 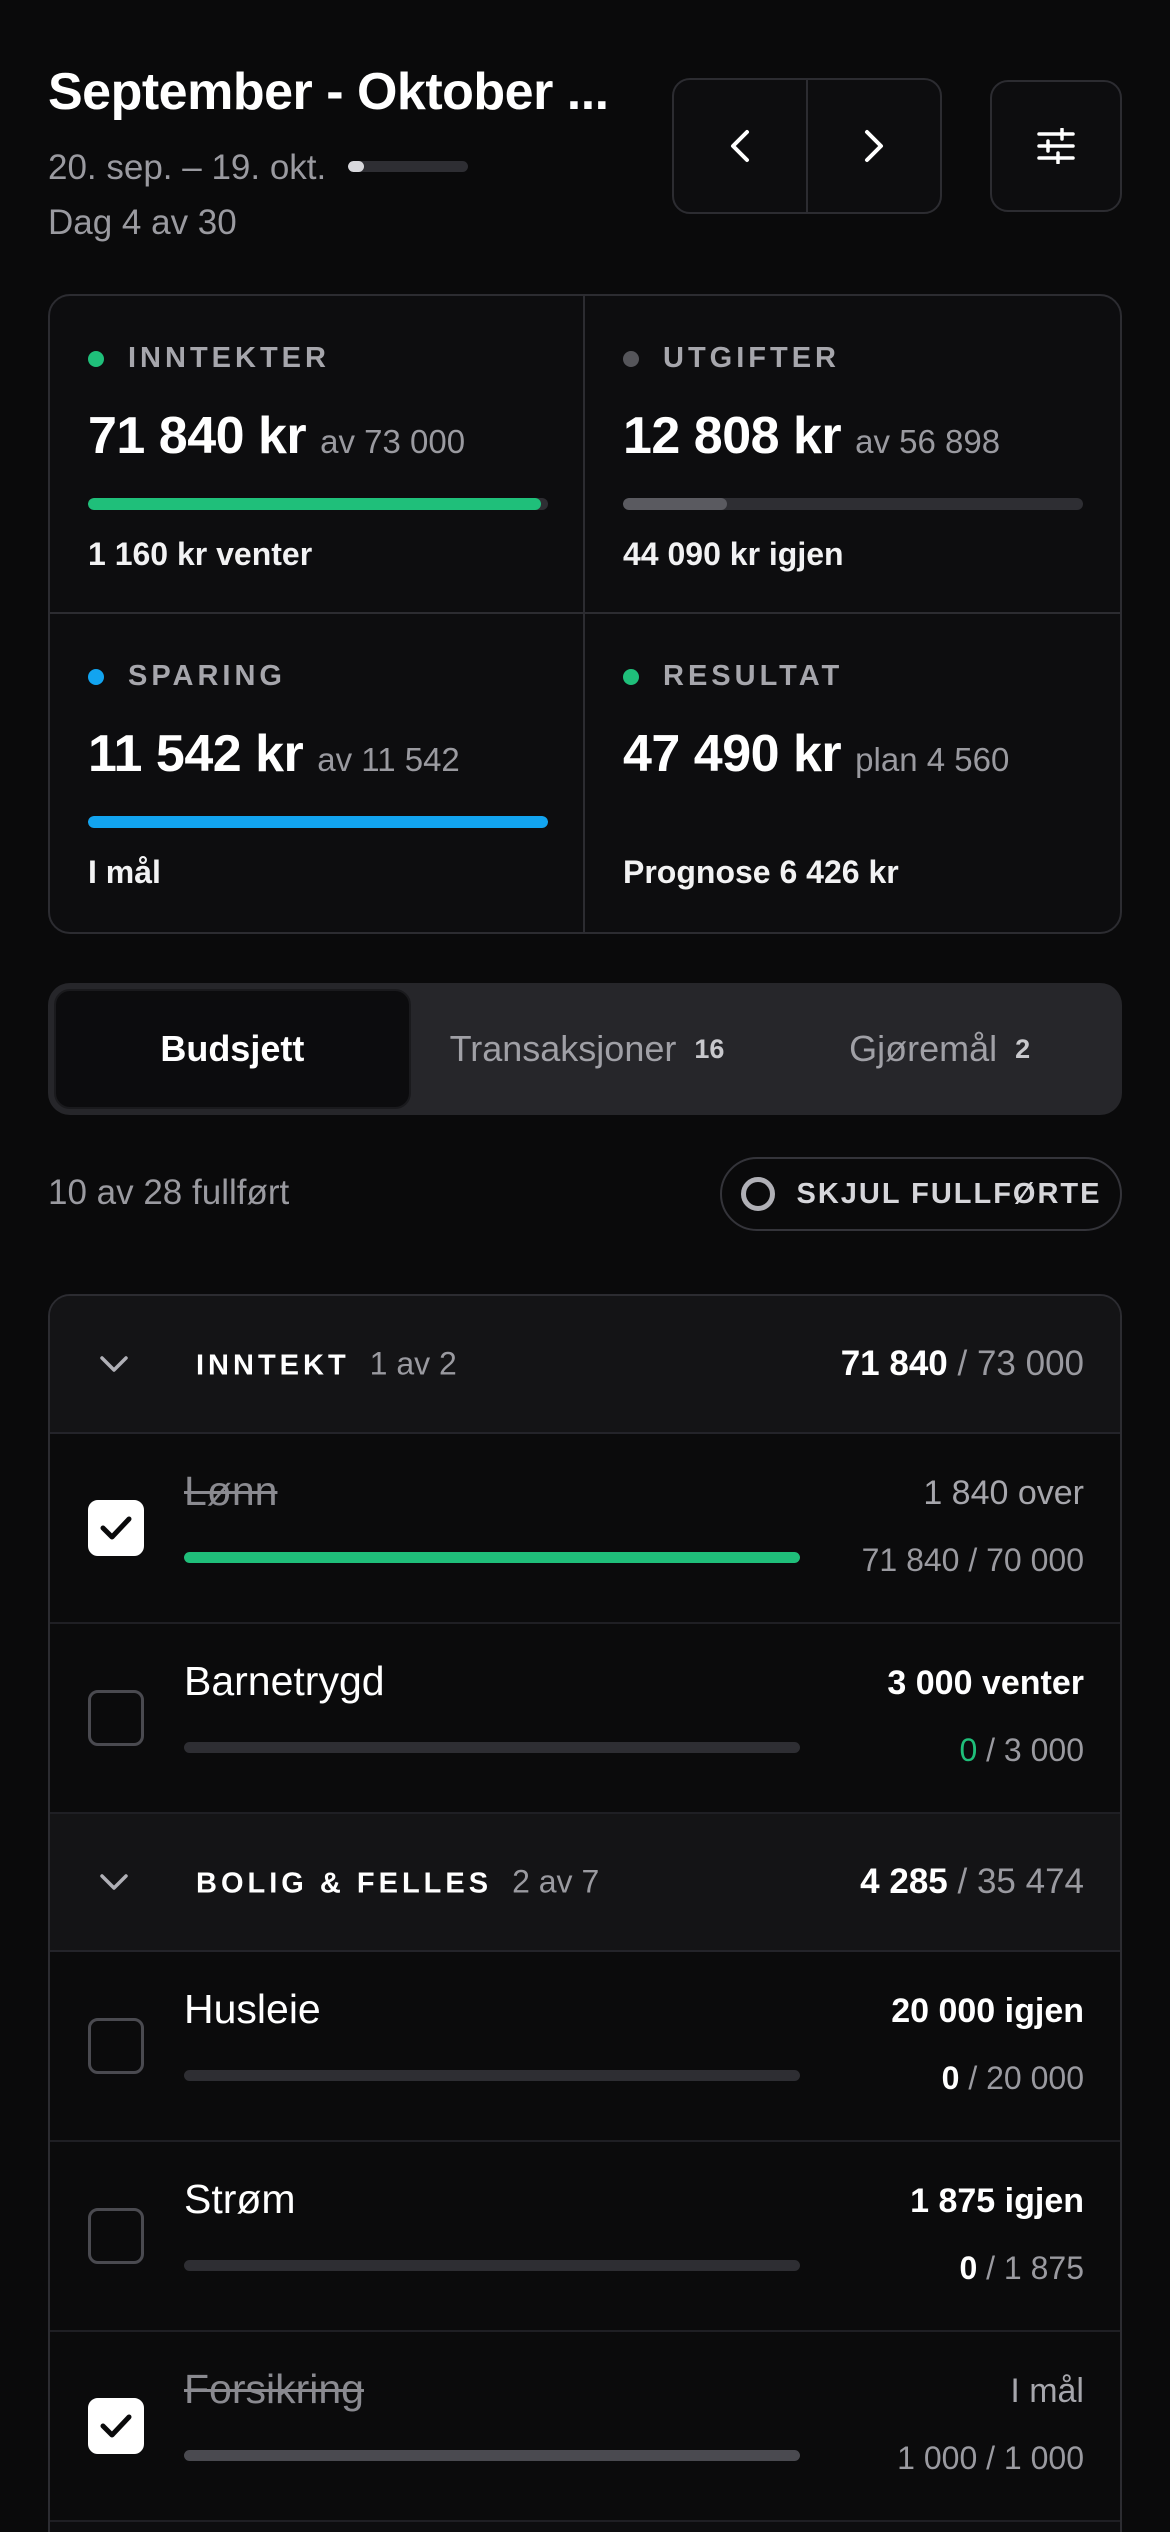 I want to click on stat-note: Prognose 6 426 kr, so click(x=761, y=872).